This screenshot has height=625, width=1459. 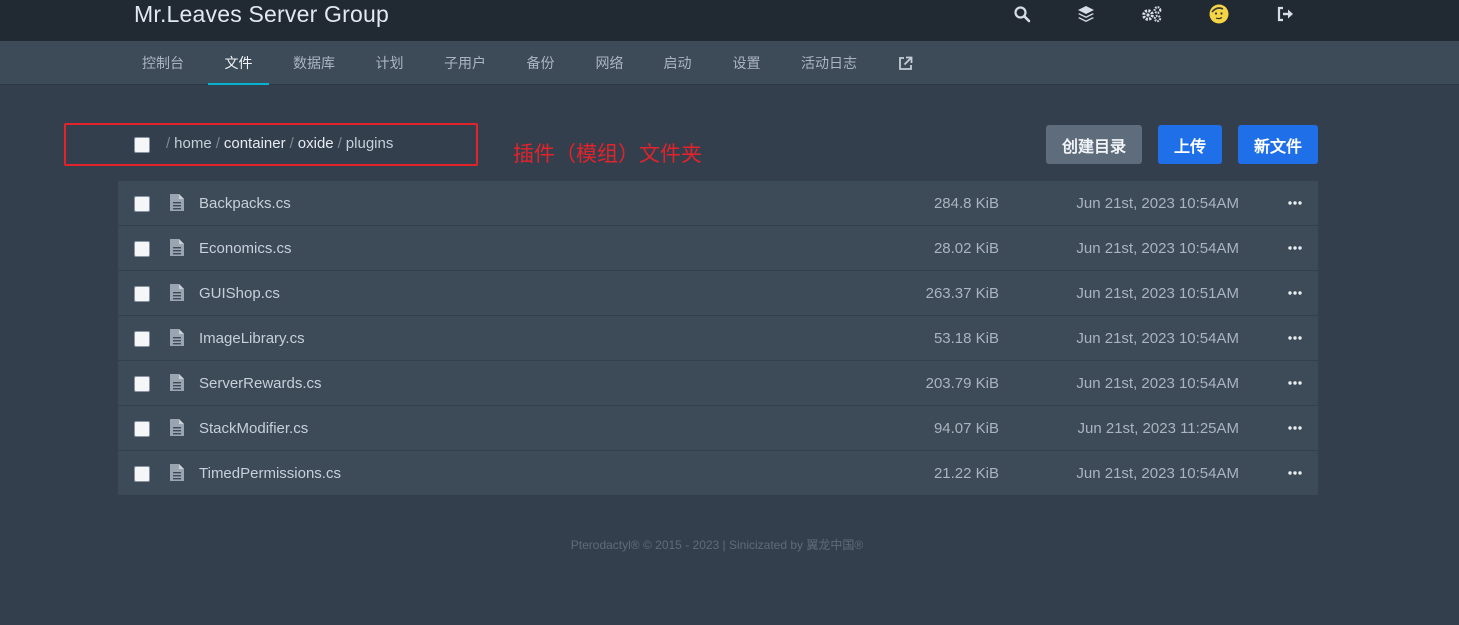 I want to click on nav-backups: 备份, so click(x=540, y=63).